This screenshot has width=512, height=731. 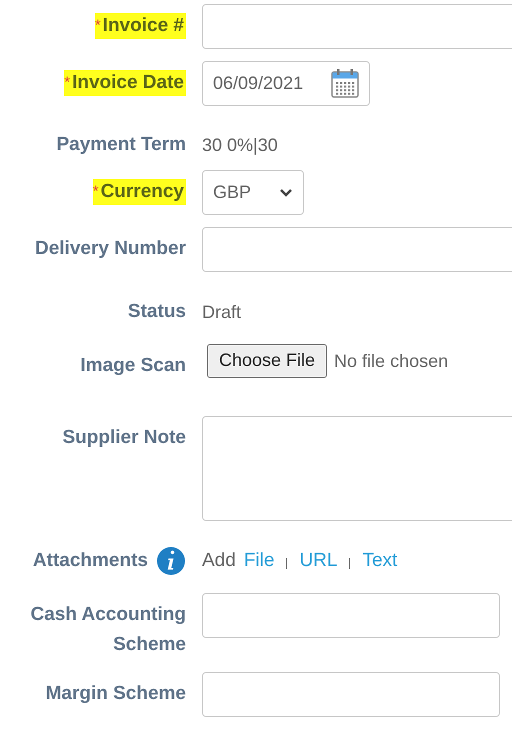 I want to click on attachment-link: File, so click(x=259, y=561).